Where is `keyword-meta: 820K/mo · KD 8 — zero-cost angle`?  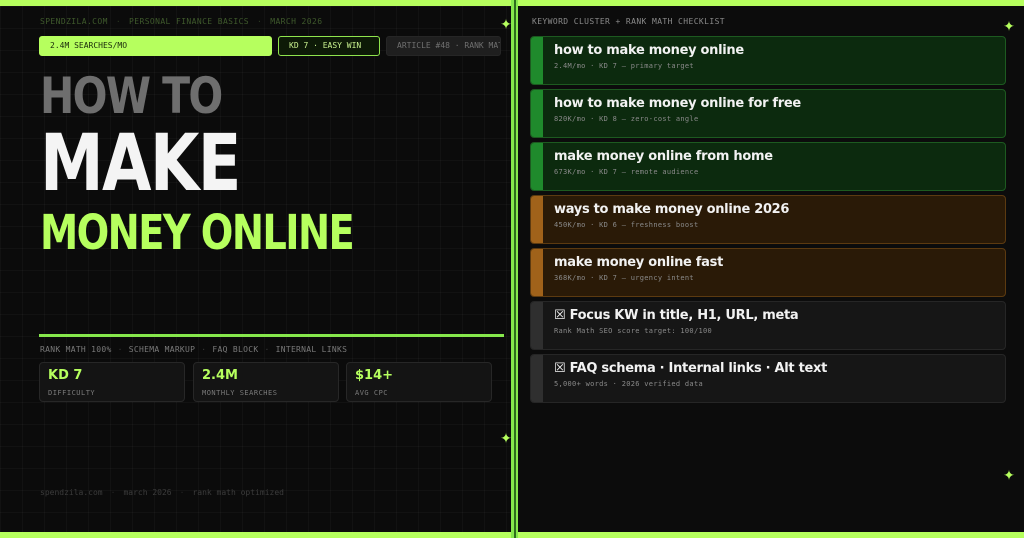
keyword-meta: 820K/mo · KD 8 — zero-cost angle is located at coordinates (626, 119).